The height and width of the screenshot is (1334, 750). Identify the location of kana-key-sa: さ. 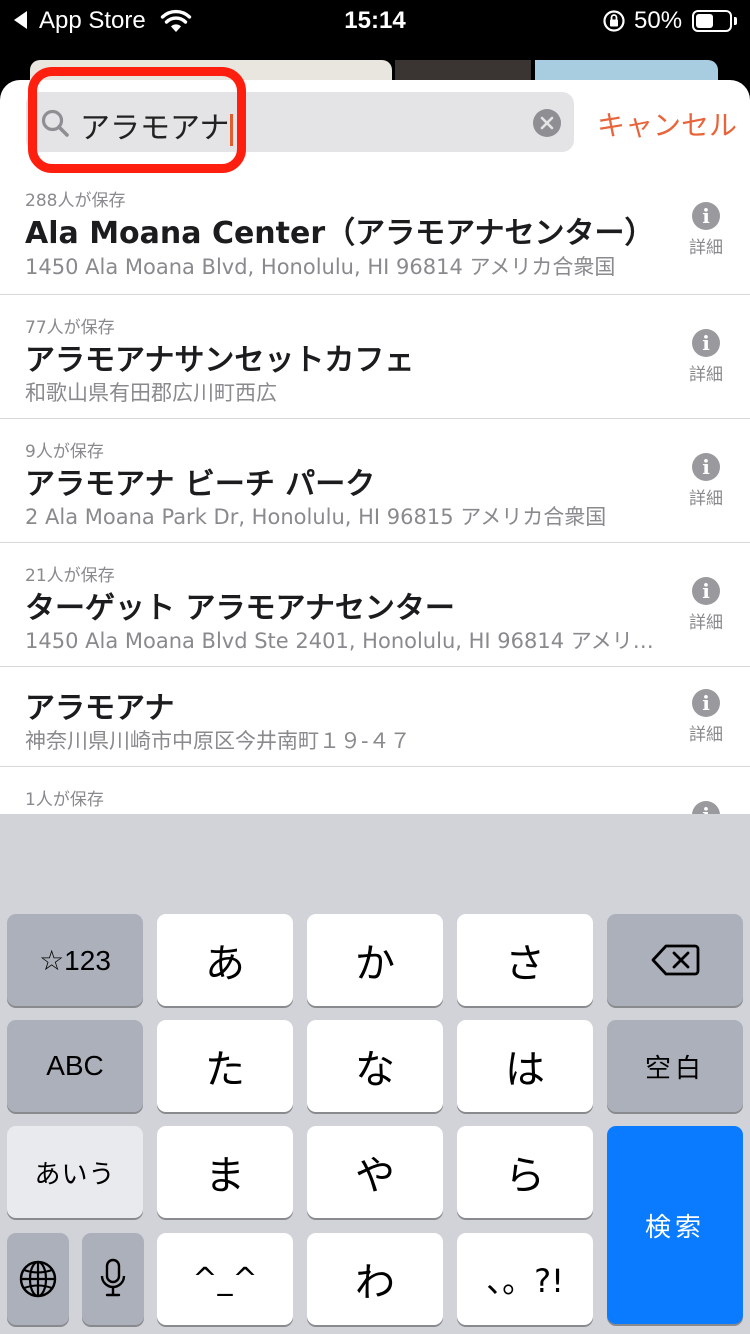
(525, 960).